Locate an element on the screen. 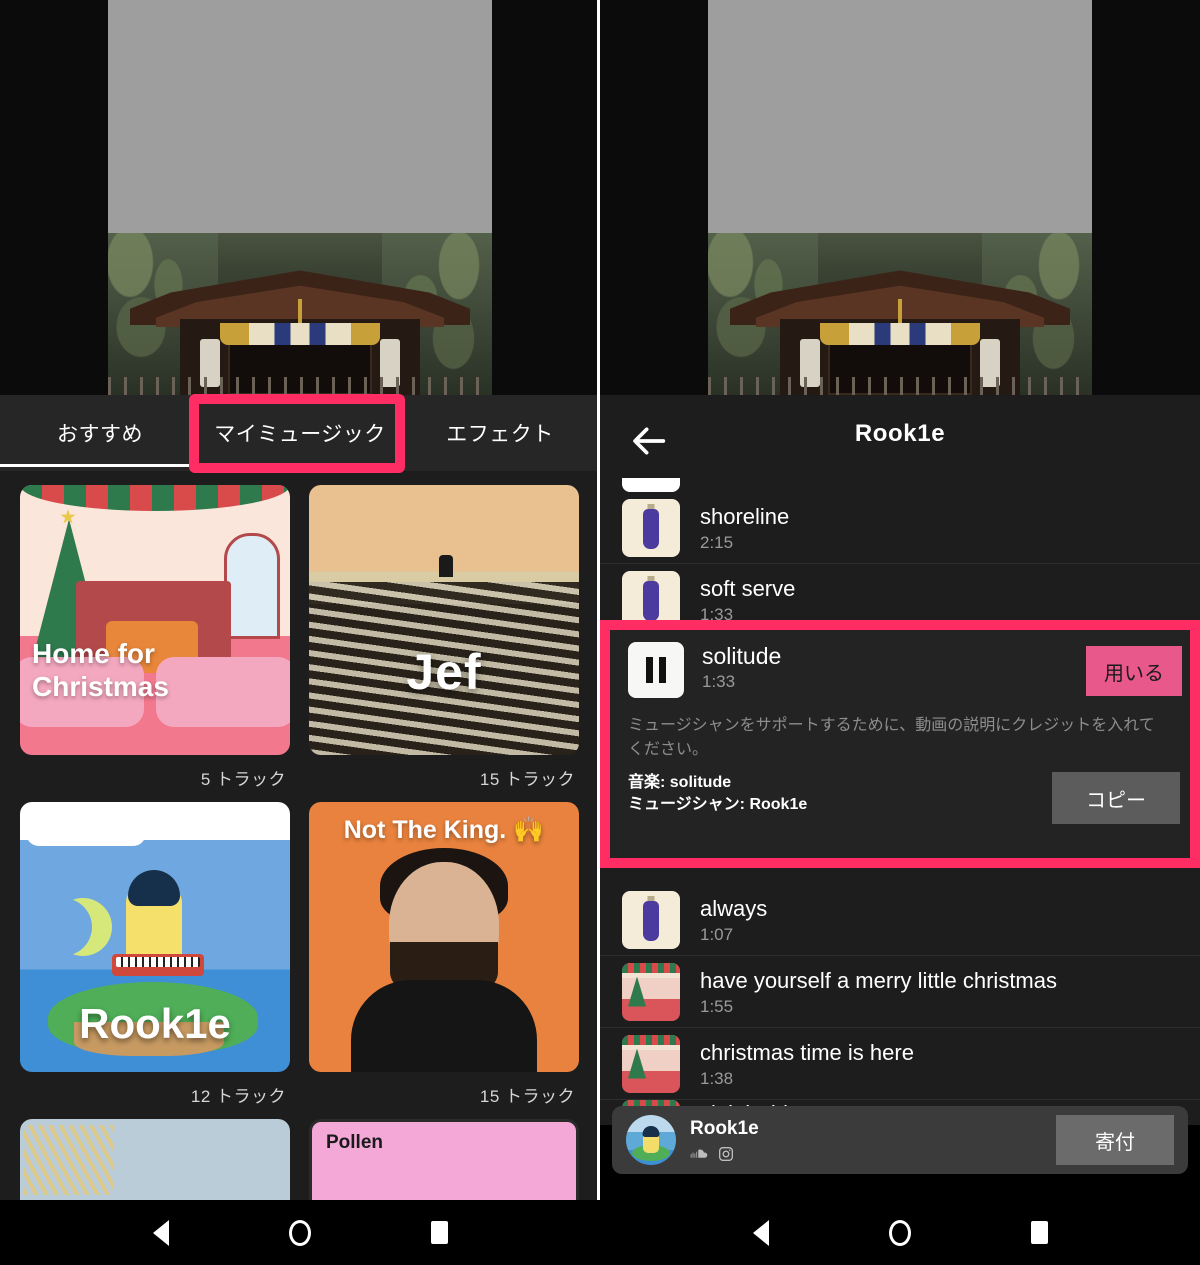 Image resolution: width=1200 pixels, height=1265 pixels. track-duration: 1:55 is located at coordinates (717, 1006).